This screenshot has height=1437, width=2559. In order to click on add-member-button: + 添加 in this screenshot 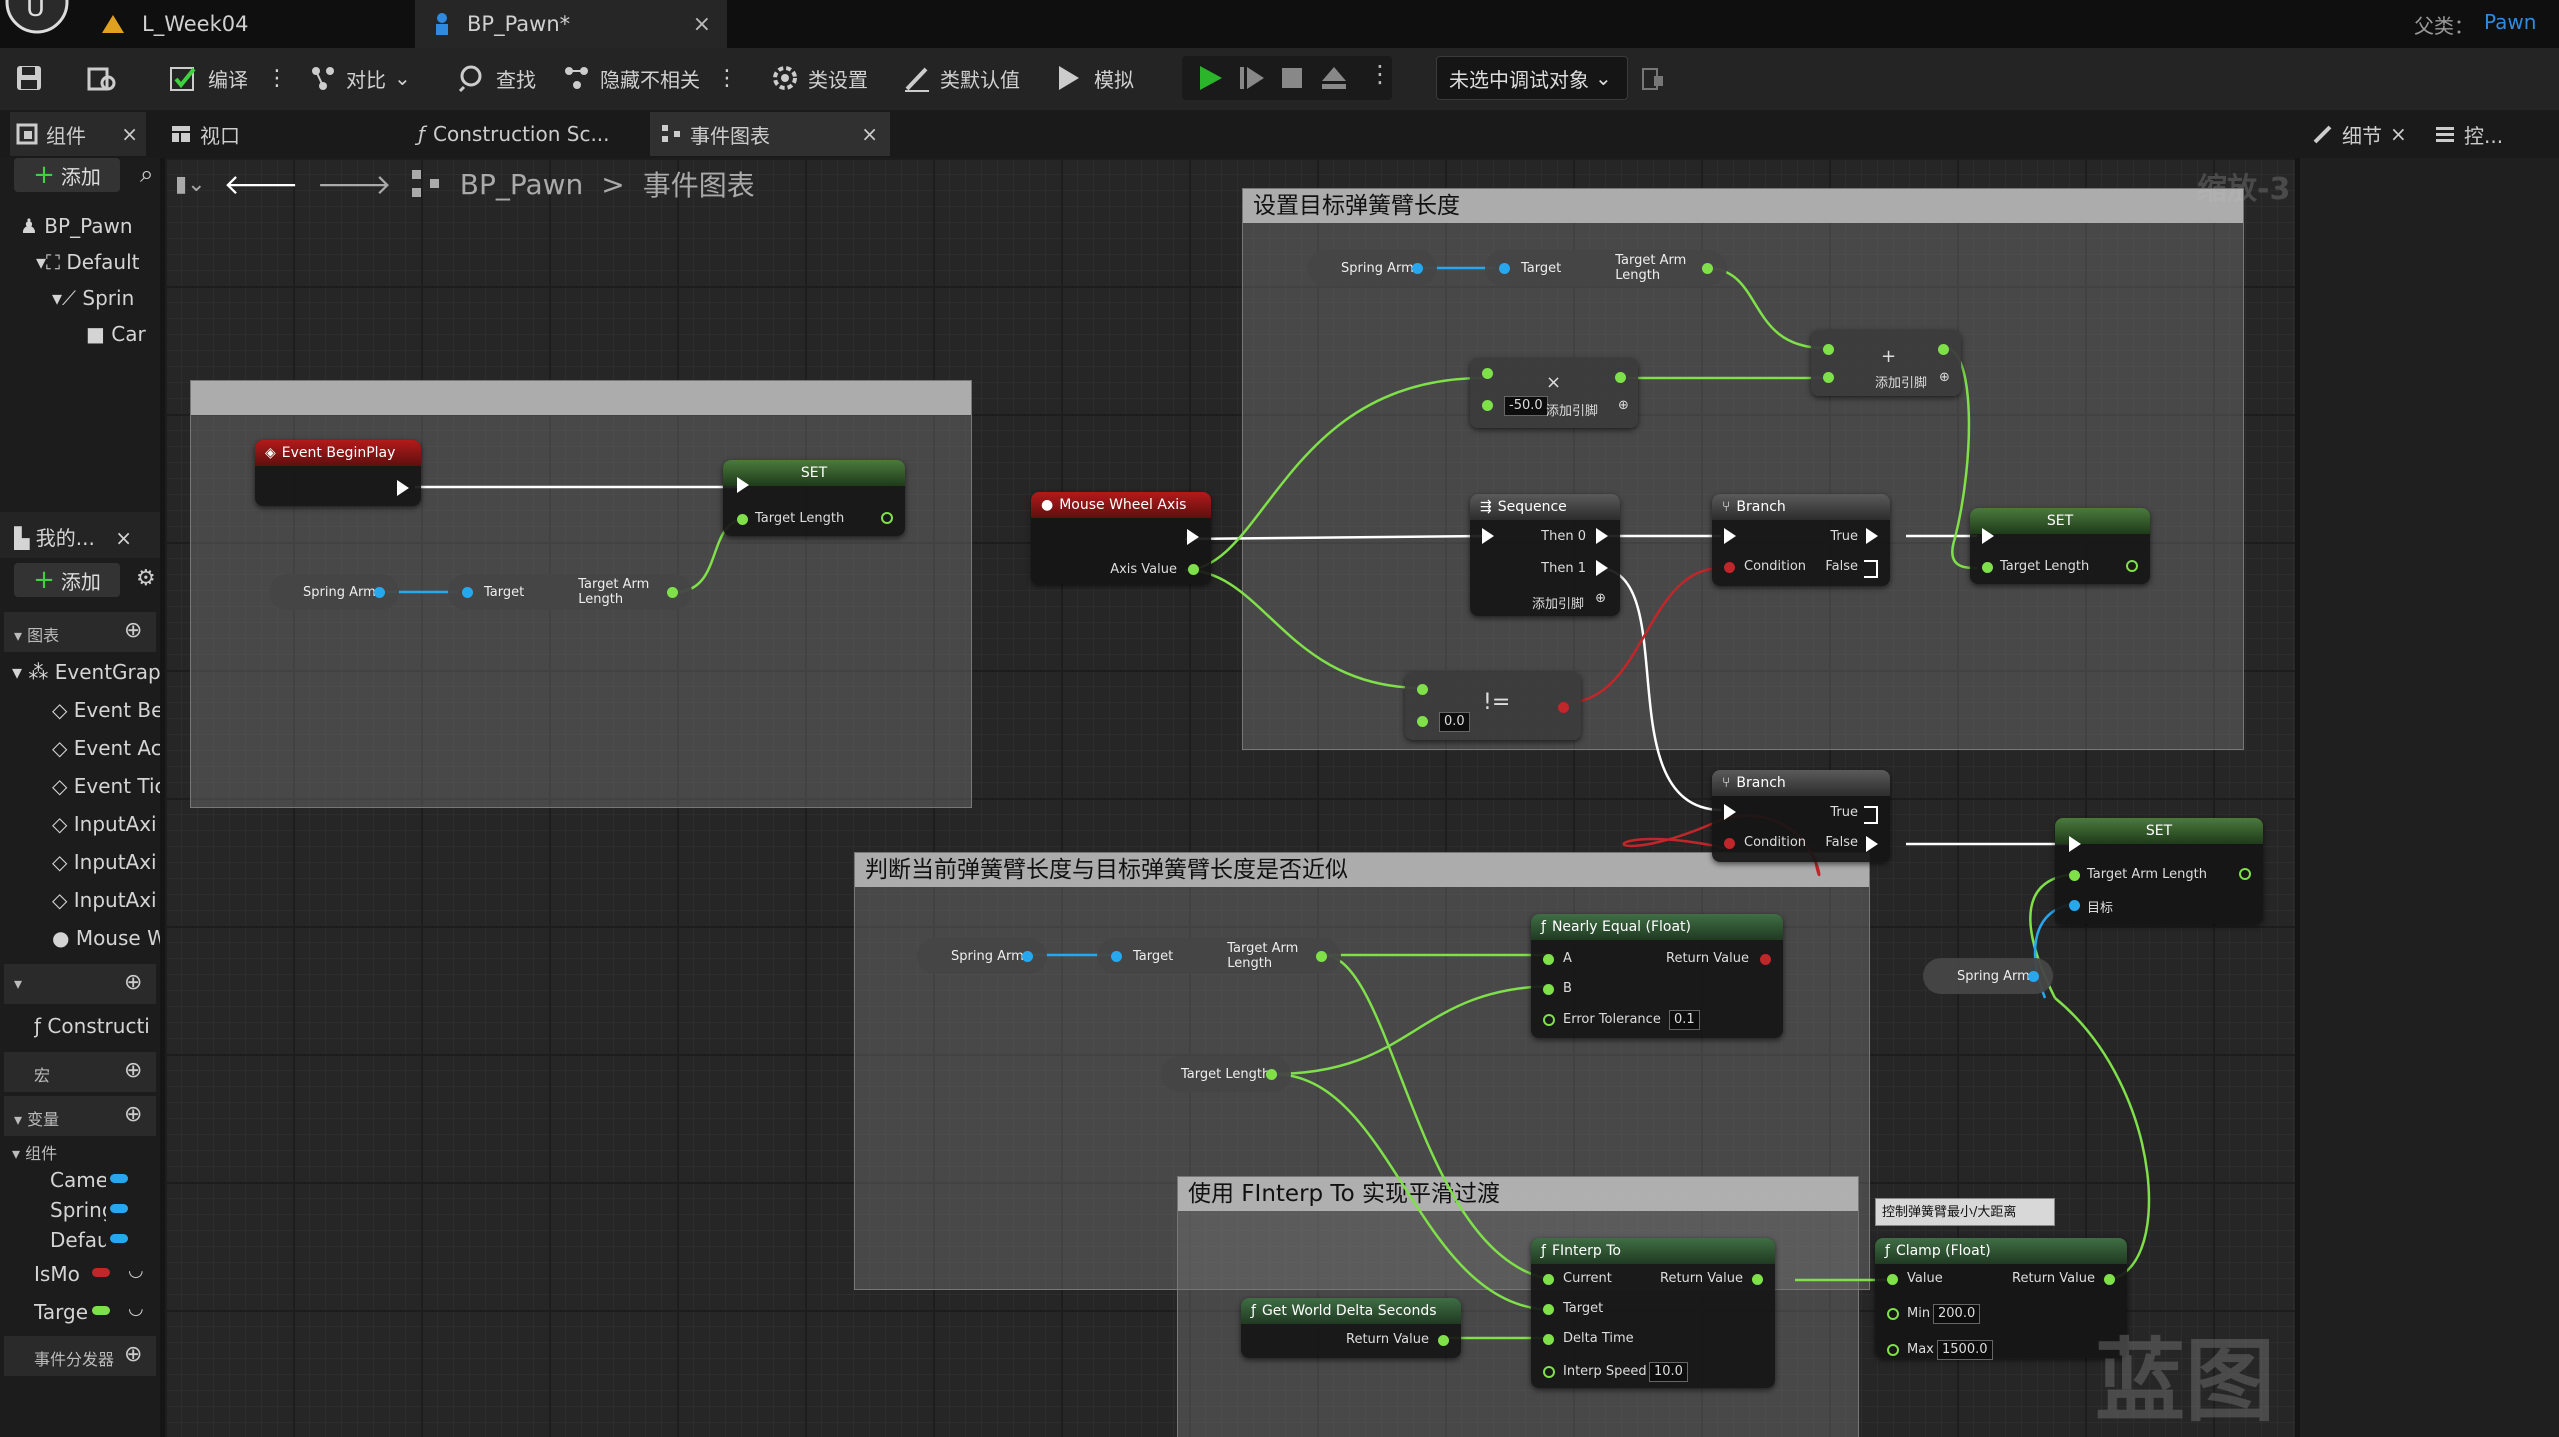, I will do `click(67, 580)`.